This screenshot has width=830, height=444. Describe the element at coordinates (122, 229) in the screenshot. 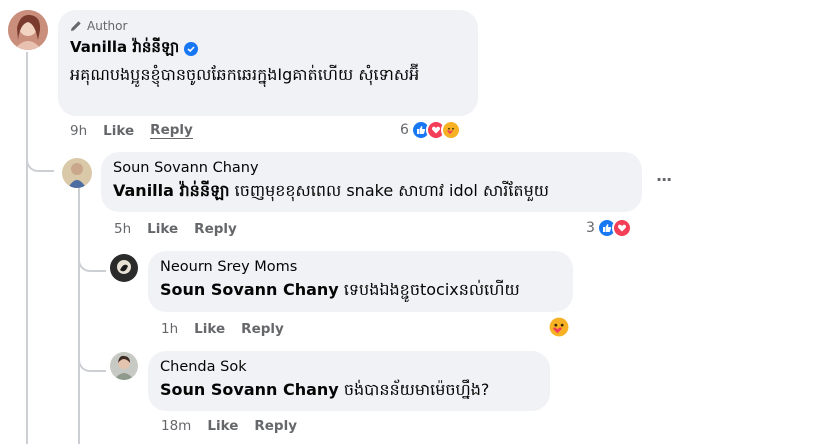

I see `comment-time: 5h` at that location.